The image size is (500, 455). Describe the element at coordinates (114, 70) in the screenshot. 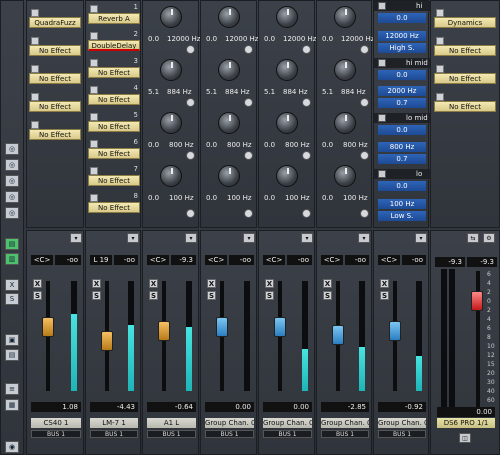

I see `insert-slot: 3 No Effect` at that location.